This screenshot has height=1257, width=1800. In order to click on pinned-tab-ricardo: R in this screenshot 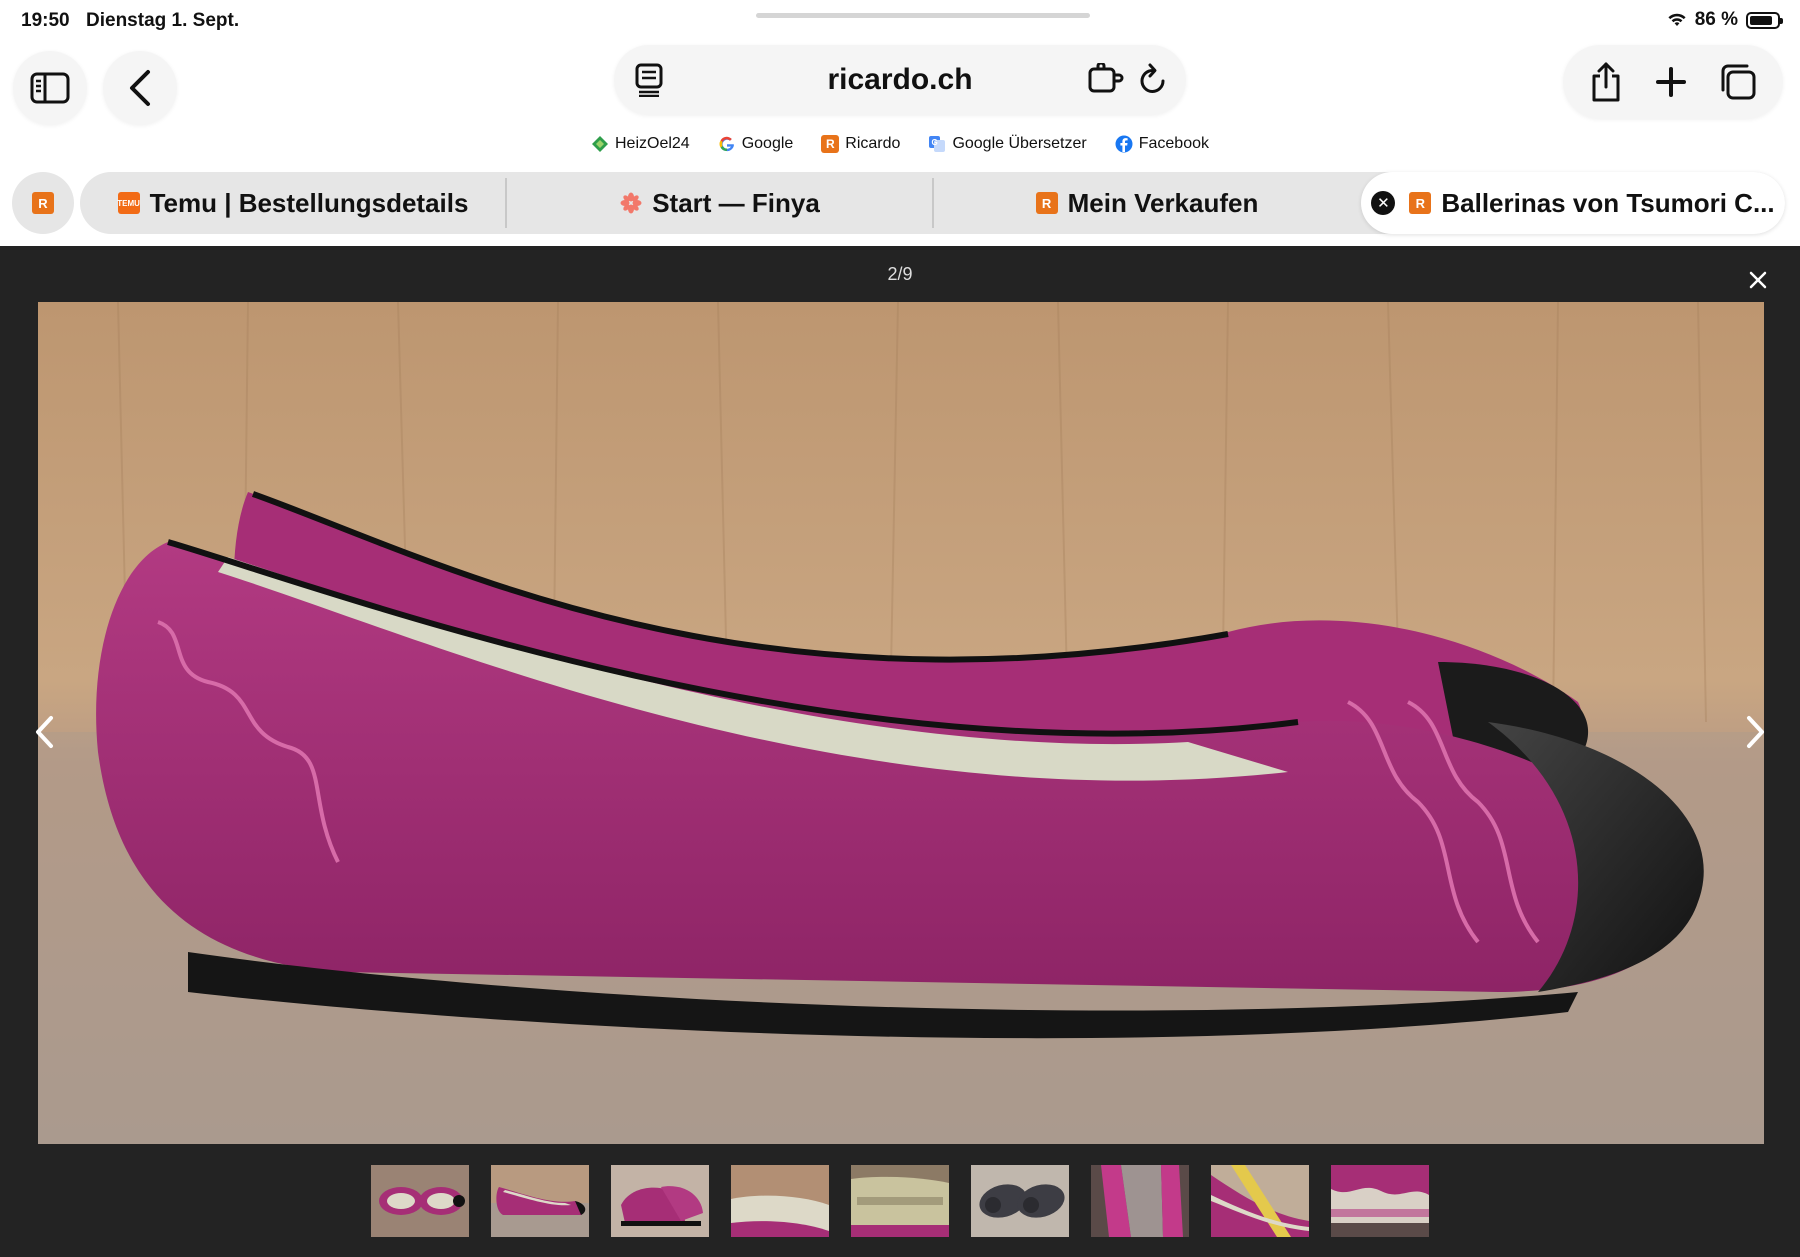, I will do `click(43, 203)`.